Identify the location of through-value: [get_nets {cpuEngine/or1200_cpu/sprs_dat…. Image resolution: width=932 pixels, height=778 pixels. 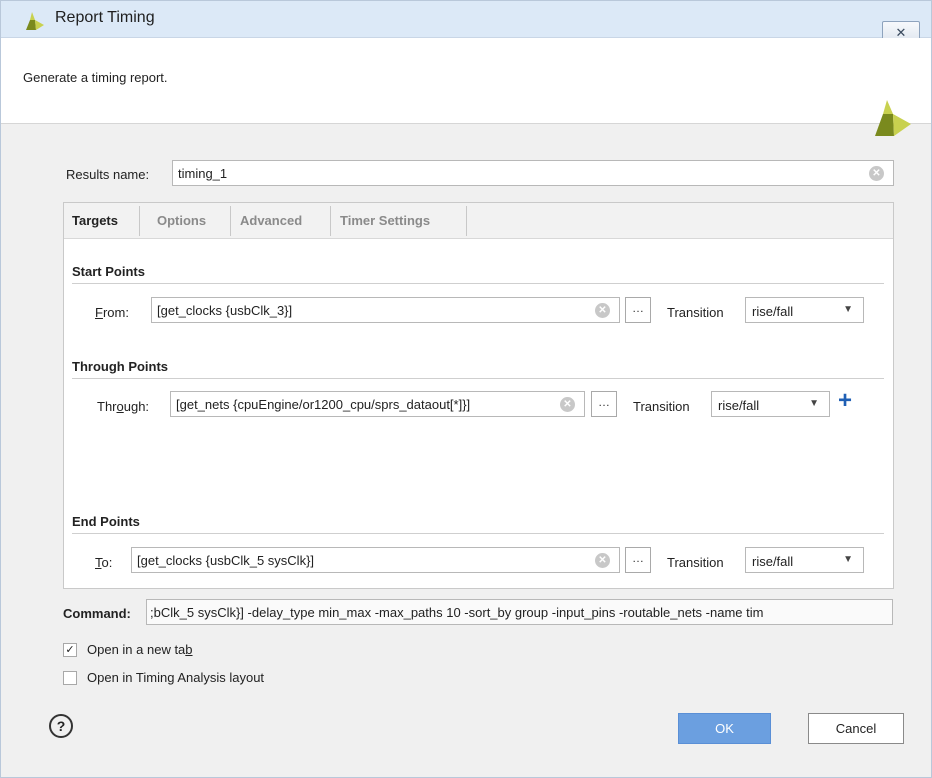
(323, 404).